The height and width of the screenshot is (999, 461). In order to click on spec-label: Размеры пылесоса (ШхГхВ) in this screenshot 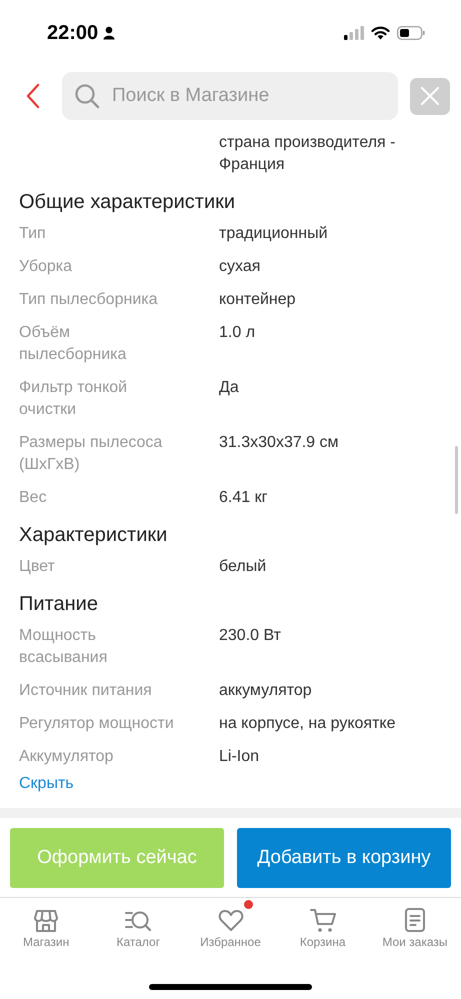, I will do `click(91, 454)`.